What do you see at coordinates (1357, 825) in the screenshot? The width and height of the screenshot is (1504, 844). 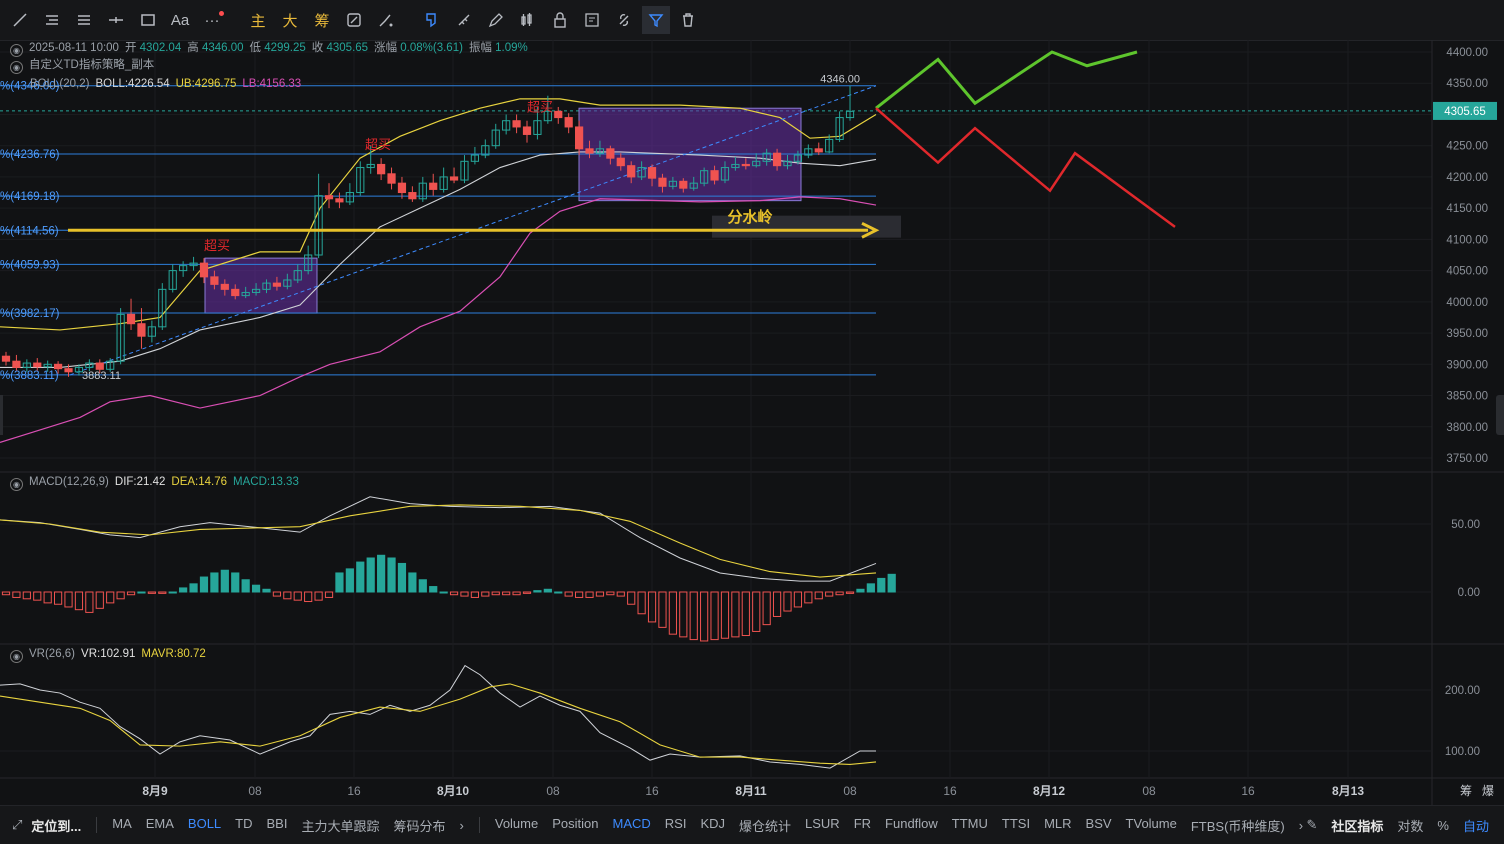 I see `community-indicators-button: 社区指标` at bounding box center [1357, 825].